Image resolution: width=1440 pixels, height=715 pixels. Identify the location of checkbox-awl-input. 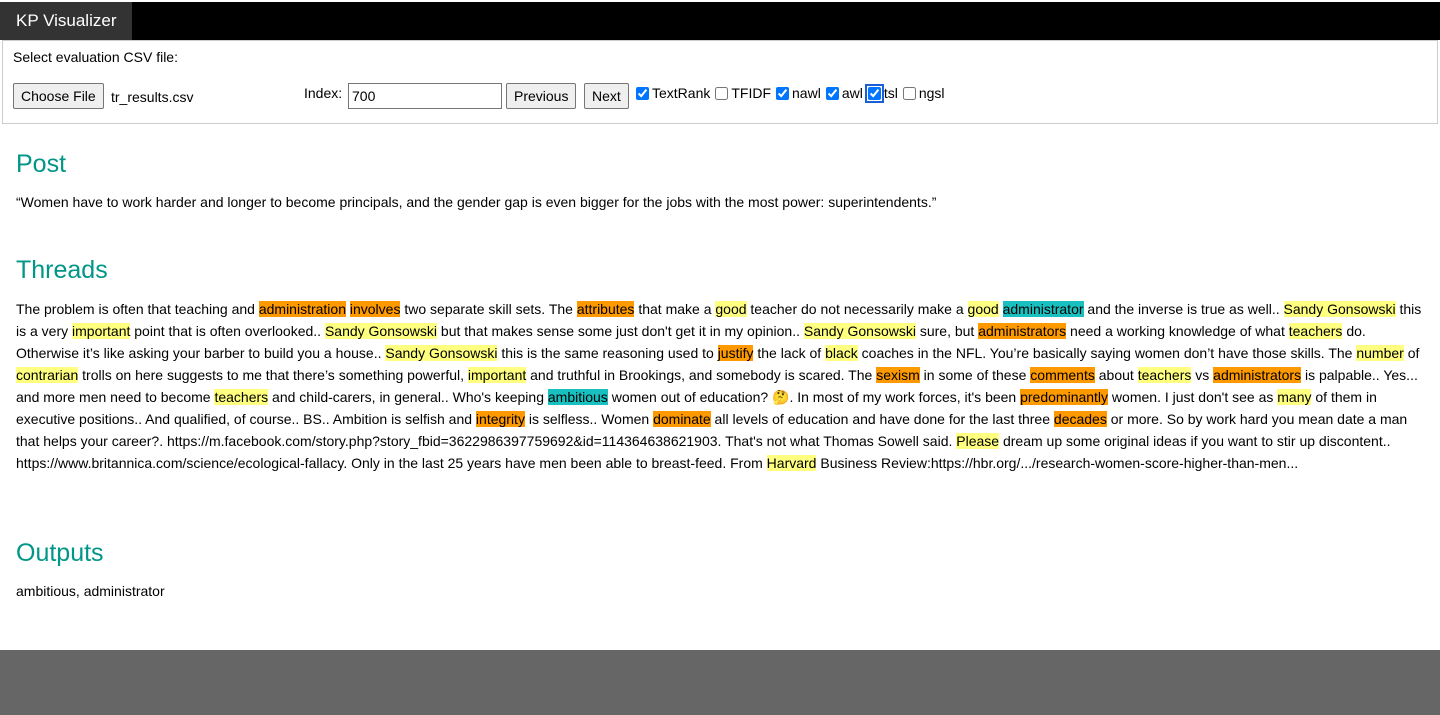
(832, 93).